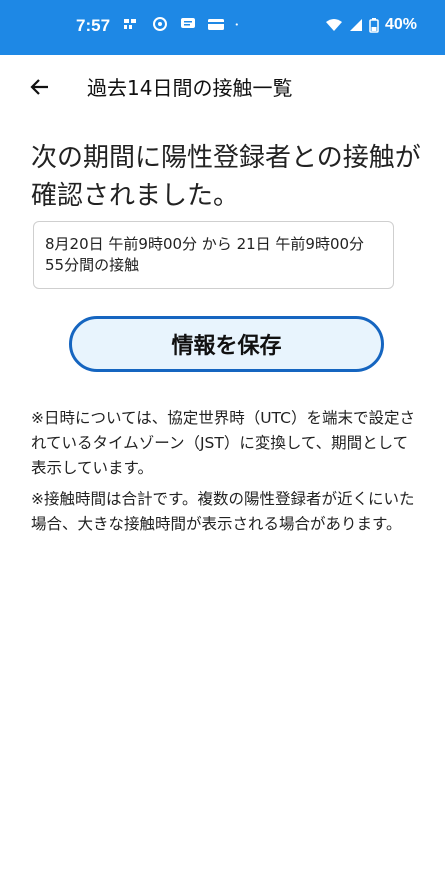  Describe the element at coordinates (226, 344) in the screenshot. I see `save-info-button: 情報を保存` at that location.